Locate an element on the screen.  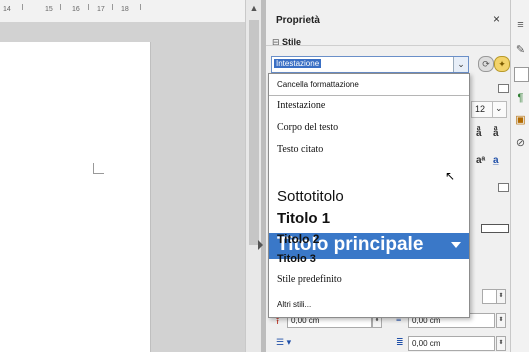
styles-icon: ¶ is located at coordinates (520, 98).